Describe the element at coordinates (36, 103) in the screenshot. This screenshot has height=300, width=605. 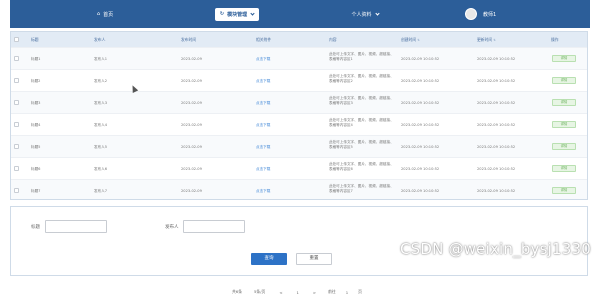
I see `cell-title: 标题3` at that location.